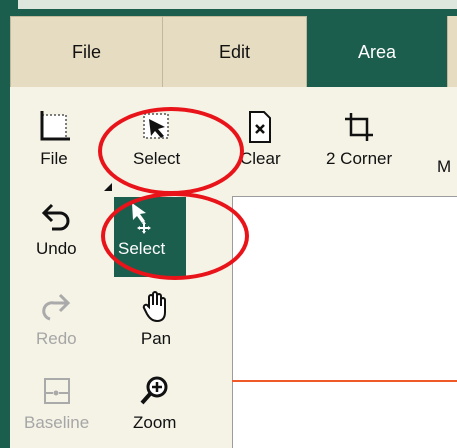  I want to click on tab-area: Area, so click(377, 51).